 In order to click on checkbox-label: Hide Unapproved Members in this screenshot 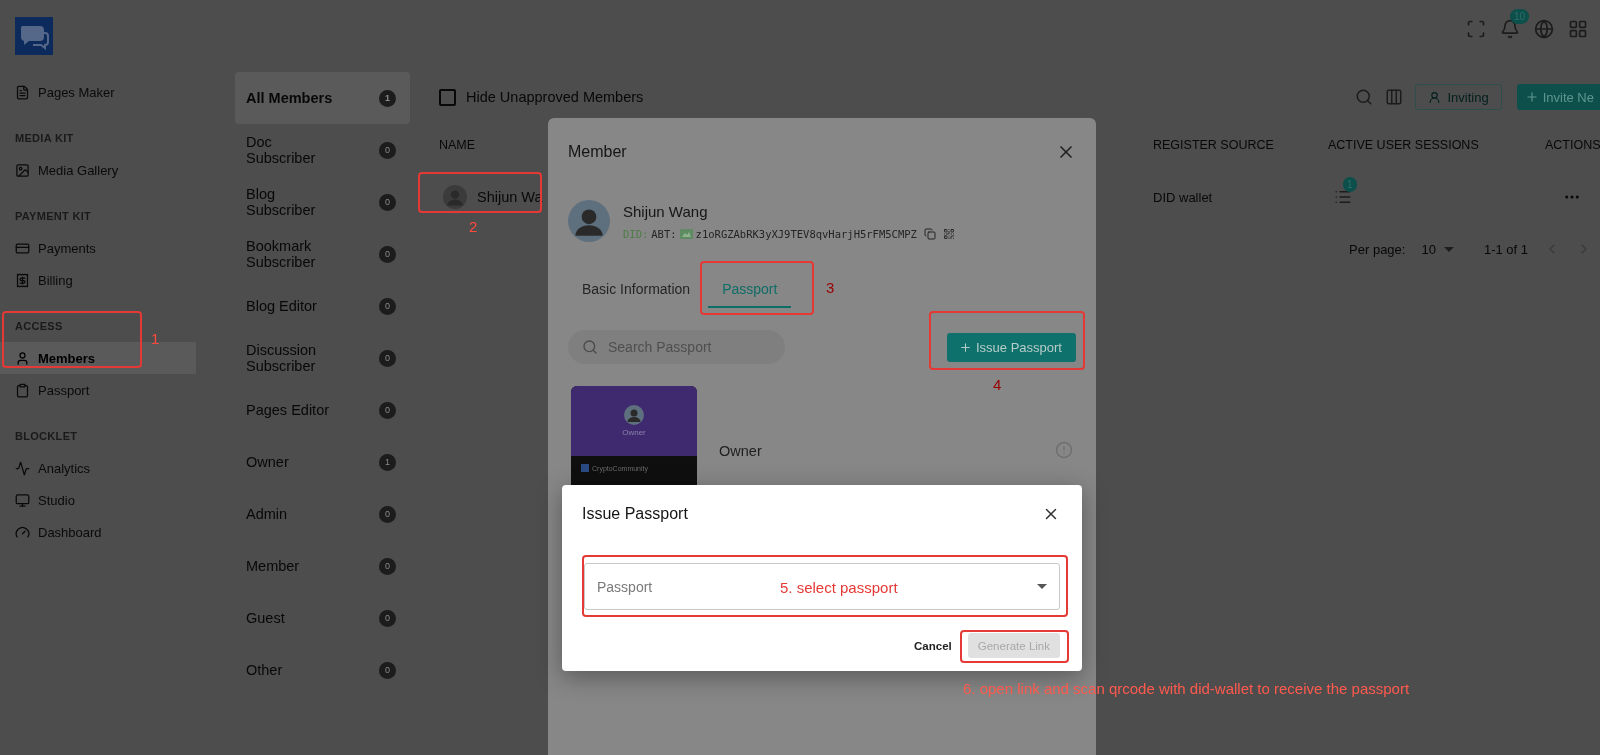, I will do `click(555, 97)`.